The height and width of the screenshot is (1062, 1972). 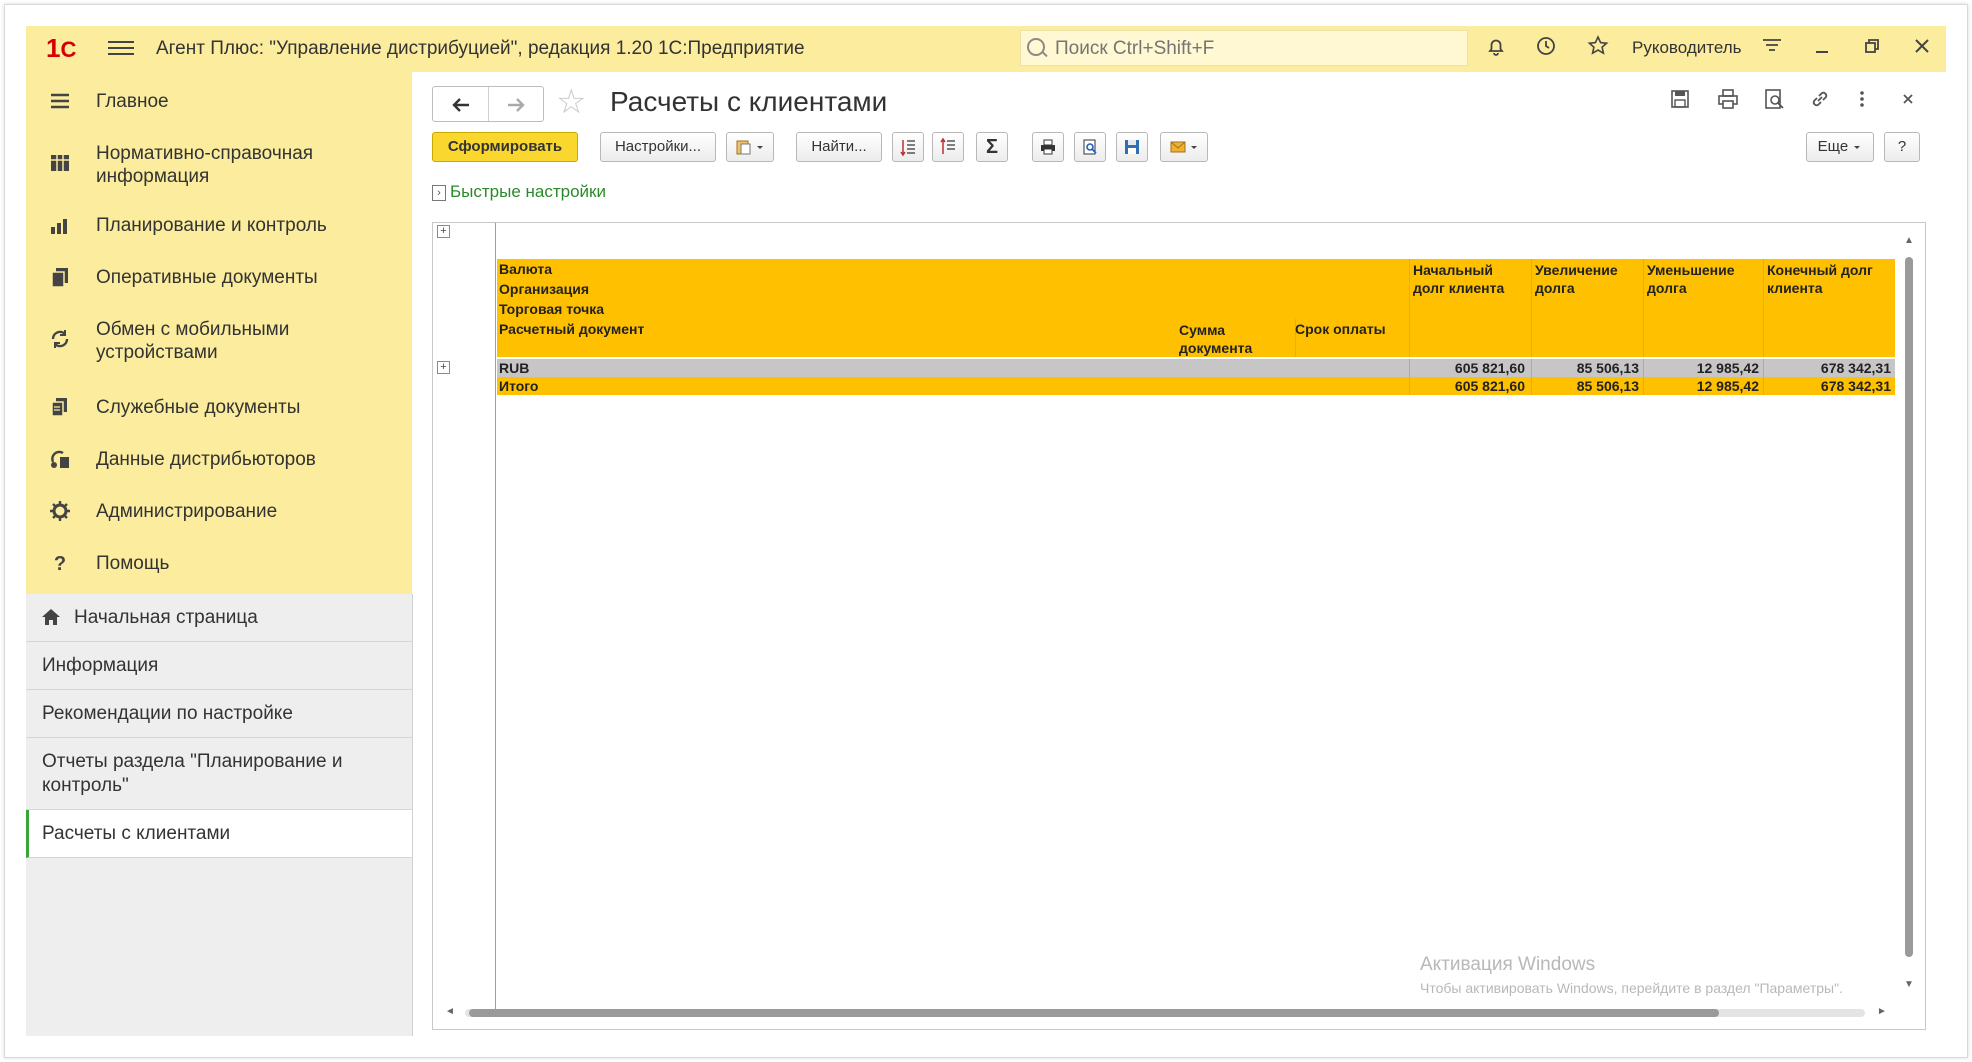 I want to click on save-icon, so click(x=1680, y=102).